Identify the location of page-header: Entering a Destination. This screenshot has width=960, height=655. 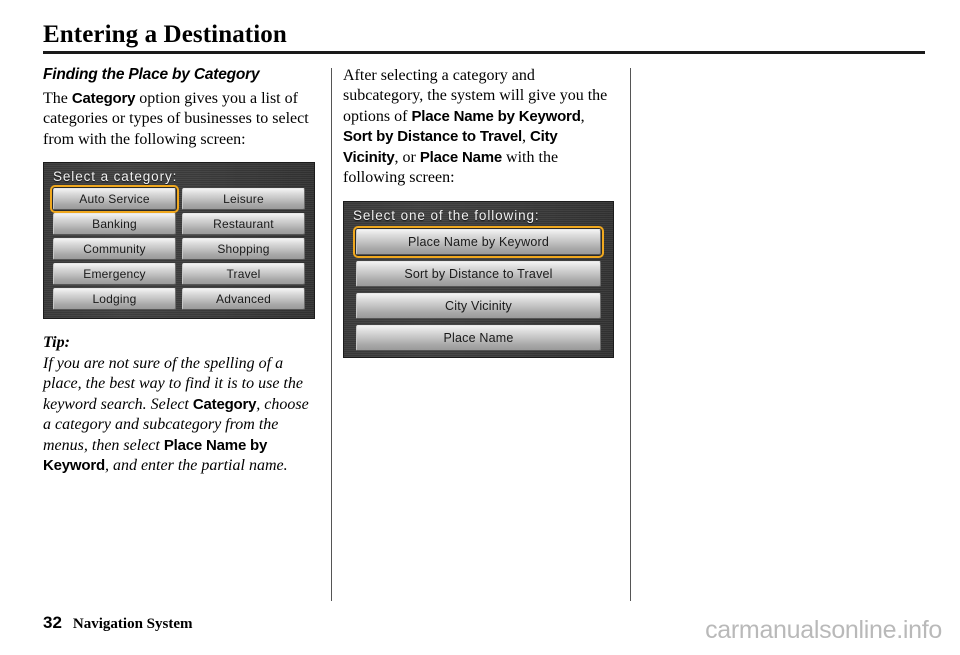
(484, 34).